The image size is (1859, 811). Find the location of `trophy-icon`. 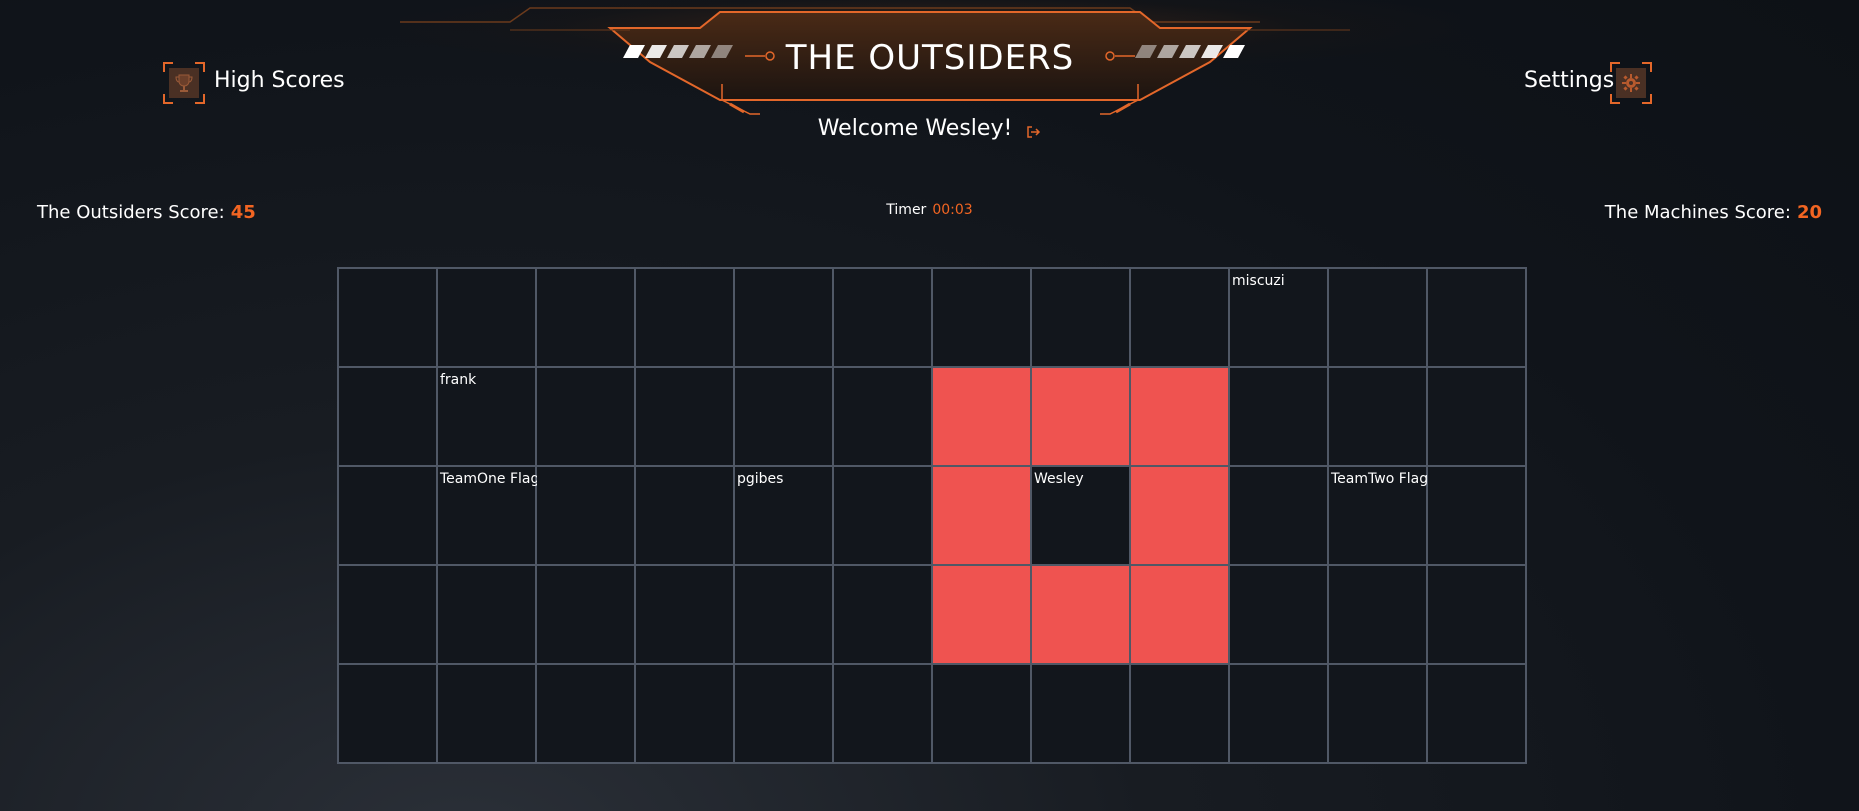

trophy-icon is located at coordinates (184, 83).